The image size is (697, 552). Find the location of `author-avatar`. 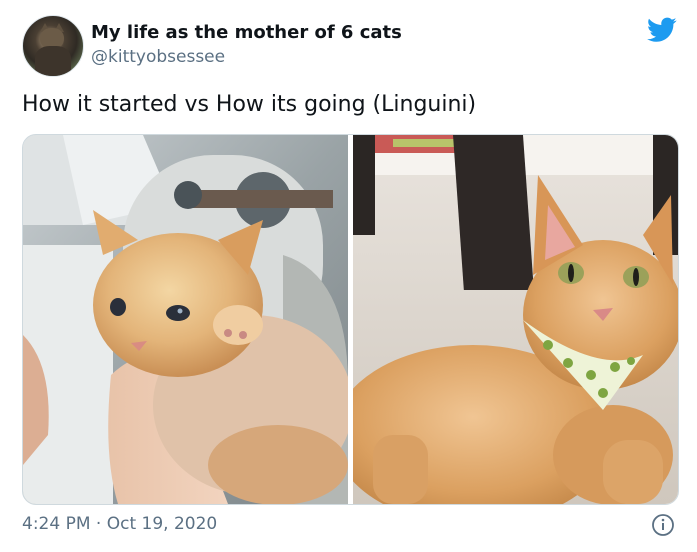

author-avatar is located at coordinates (53, 46).